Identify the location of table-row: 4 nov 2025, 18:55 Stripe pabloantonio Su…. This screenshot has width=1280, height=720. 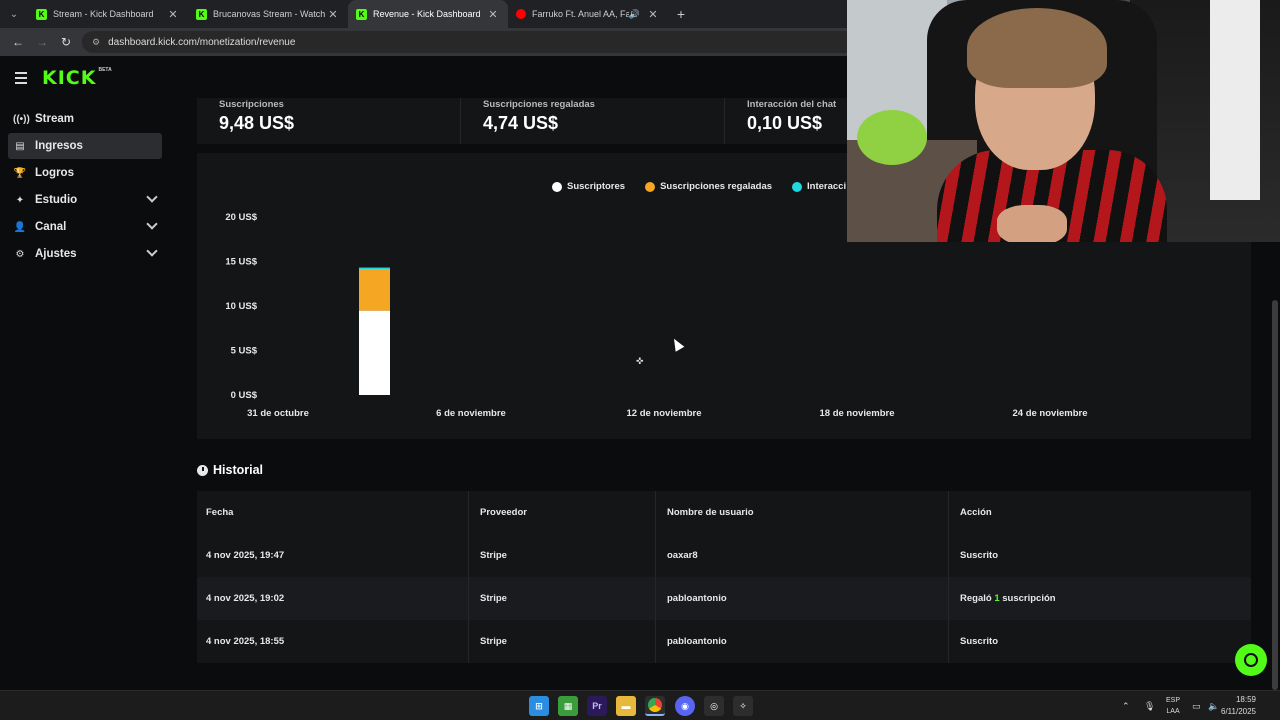
(724, 641).